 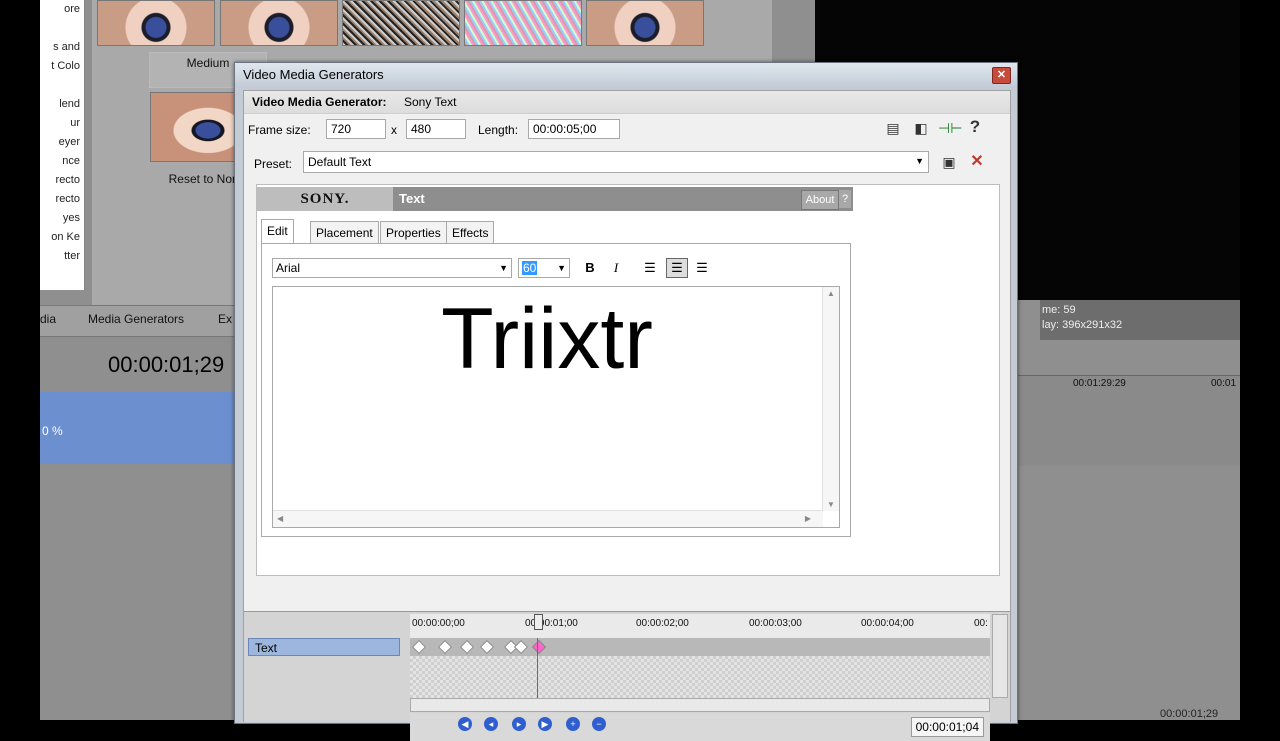 What do you see at coordinates (225, 319) in the screenshot?
I see `tab-explorer: Ex` at bounding box center [225, 319].